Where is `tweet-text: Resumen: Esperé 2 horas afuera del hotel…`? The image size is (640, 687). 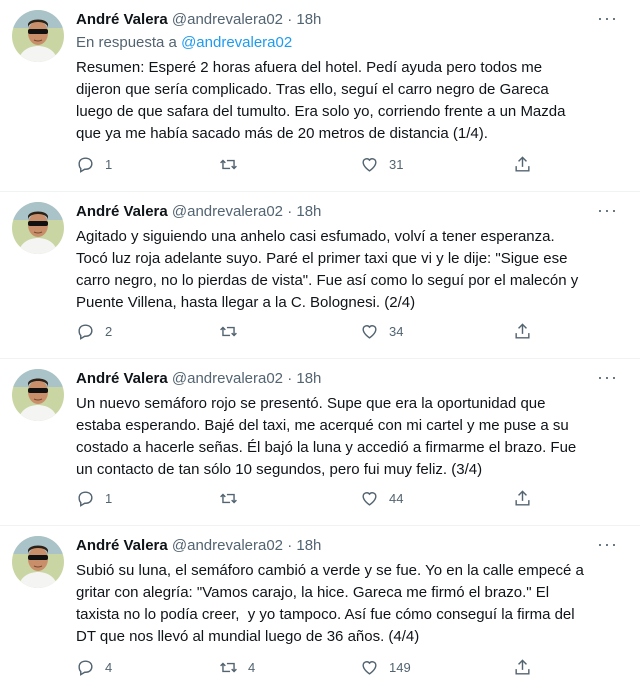
tweet-text: Resumen: Esperé 2 horas afuera del hotel… is located at coordinates (321, 100).